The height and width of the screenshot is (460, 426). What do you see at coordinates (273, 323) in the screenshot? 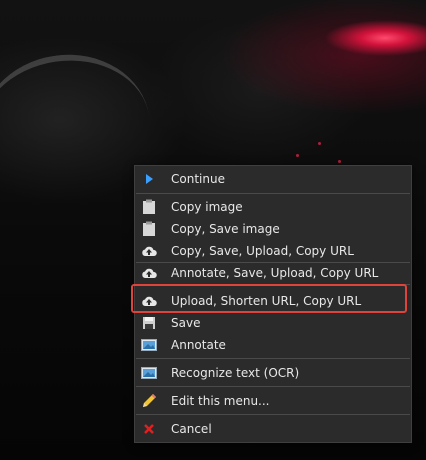
I see `menu-item-save: Save` at bounding box center [273, 323].